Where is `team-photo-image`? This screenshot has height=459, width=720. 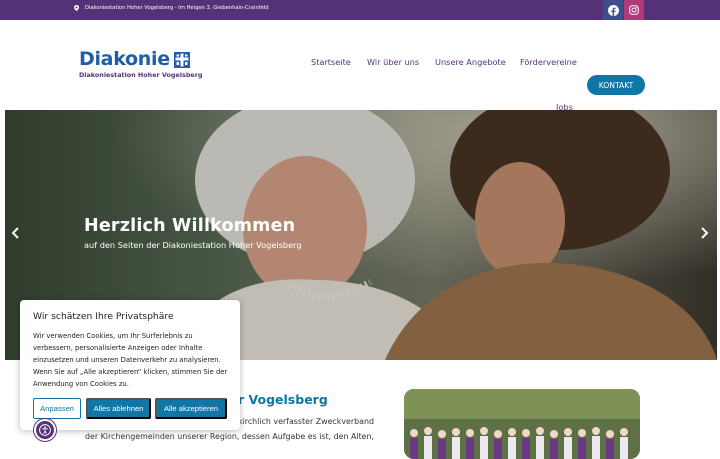
team-photo-image is located at coordinates (522, 424).